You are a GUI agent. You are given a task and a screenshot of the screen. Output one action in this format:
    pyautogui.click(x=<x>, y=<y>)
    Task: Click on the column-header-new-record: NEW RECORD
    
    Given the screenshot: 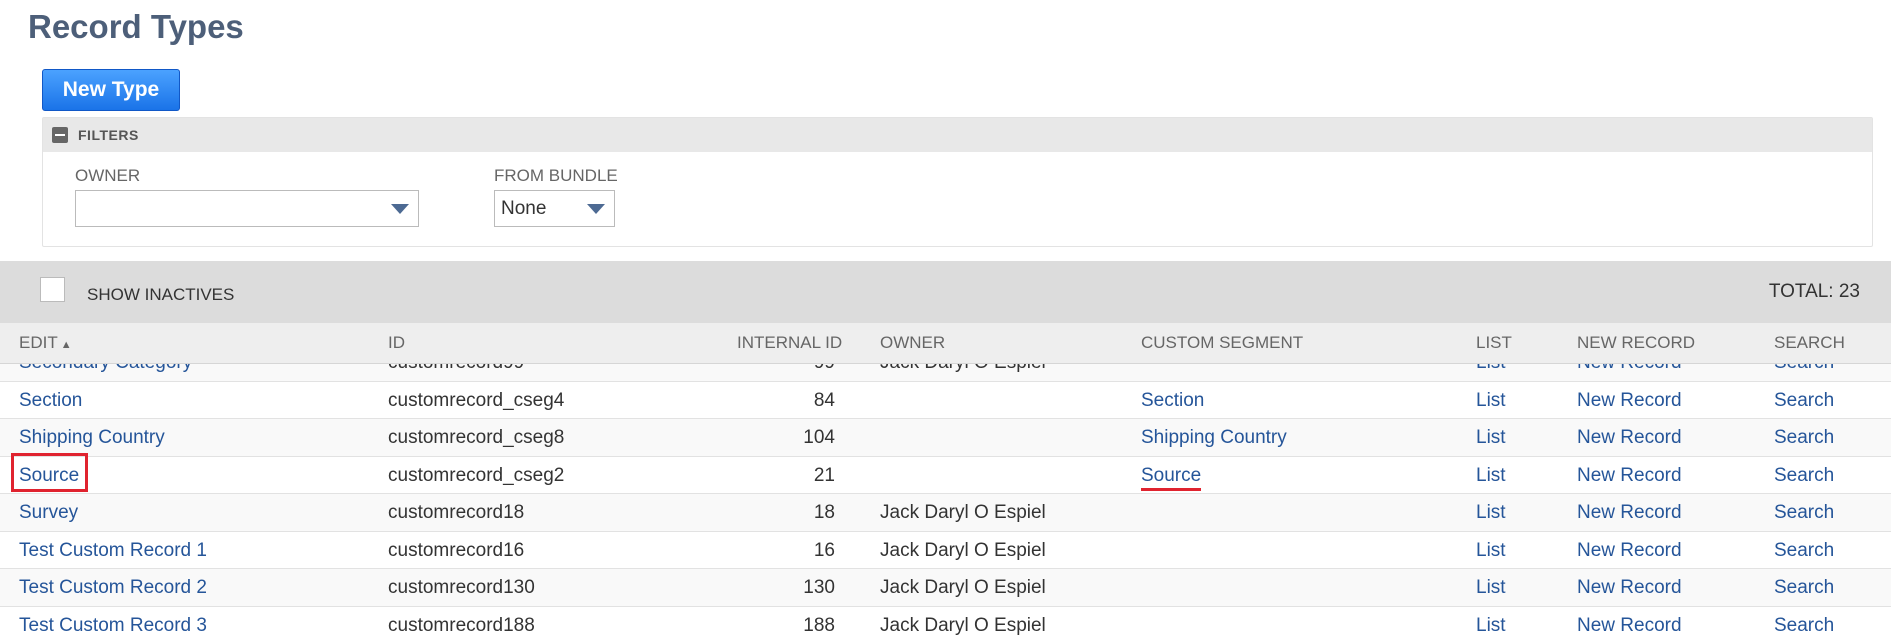 What is the action you would take?
    pyautogui.click(x=1636, y=342)
    